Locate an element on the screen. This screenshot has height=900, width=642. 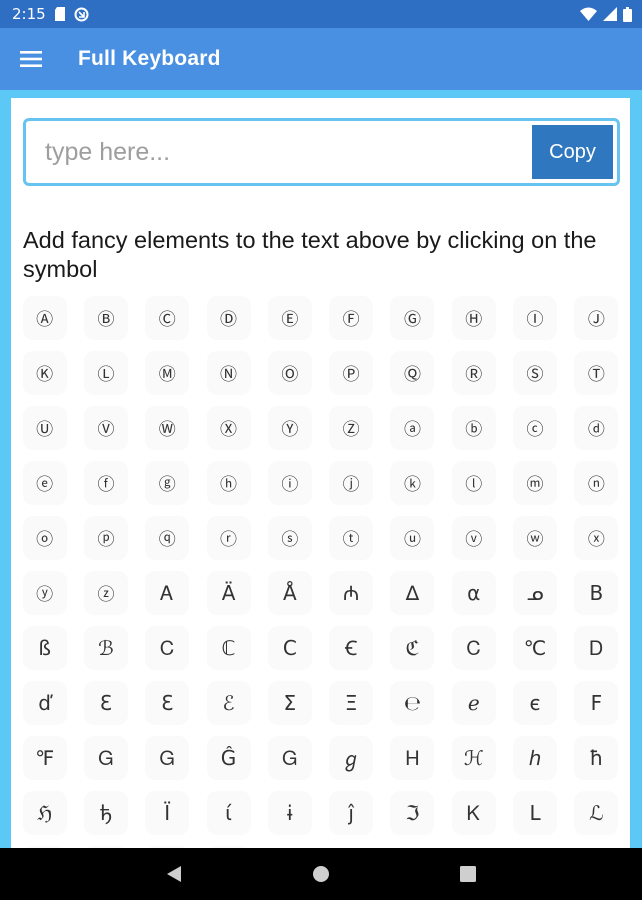
symbol-button: Ⓖ is located at coordinates (412, 317).